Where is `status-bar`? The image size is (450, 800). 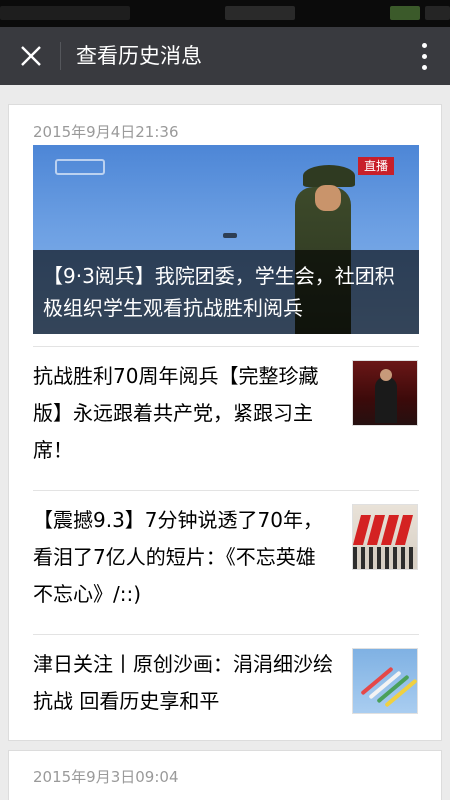
status-bar is located at coordinates (225, 13).